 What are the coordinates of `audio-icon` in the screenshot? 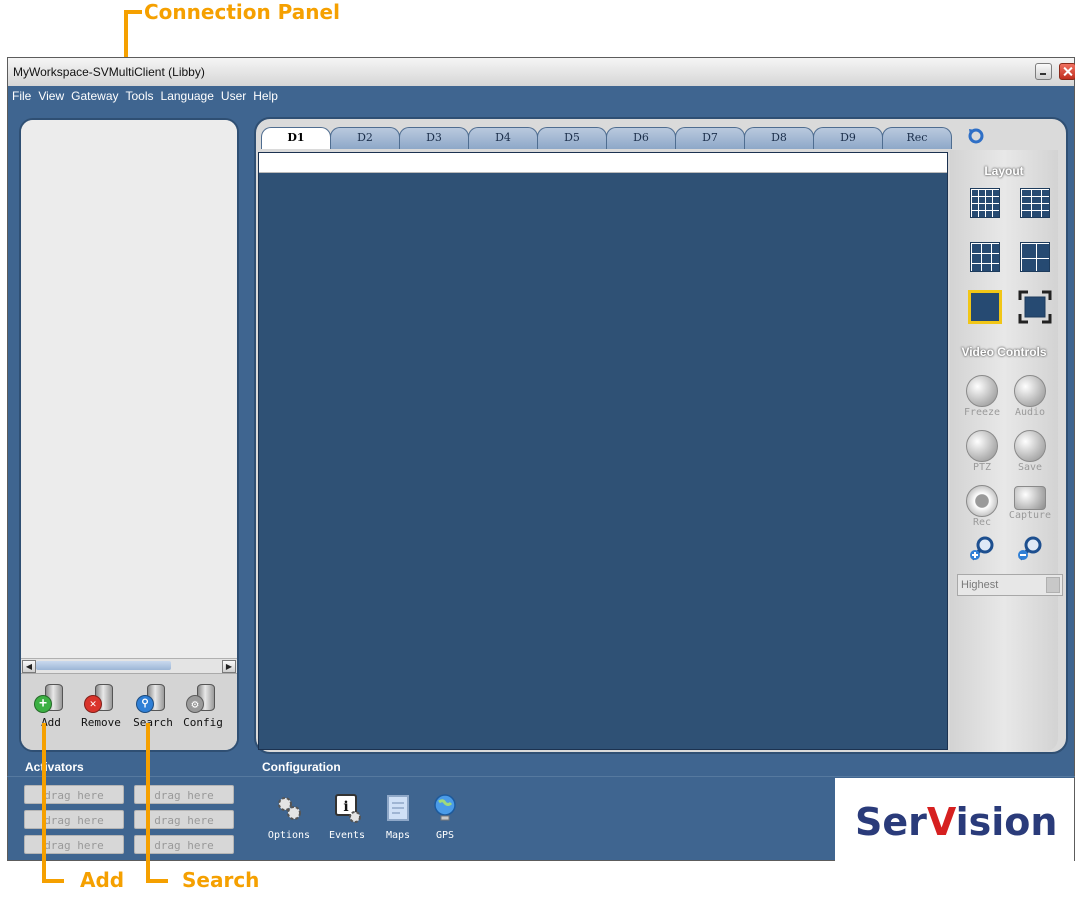 It's located at (1030, 391).